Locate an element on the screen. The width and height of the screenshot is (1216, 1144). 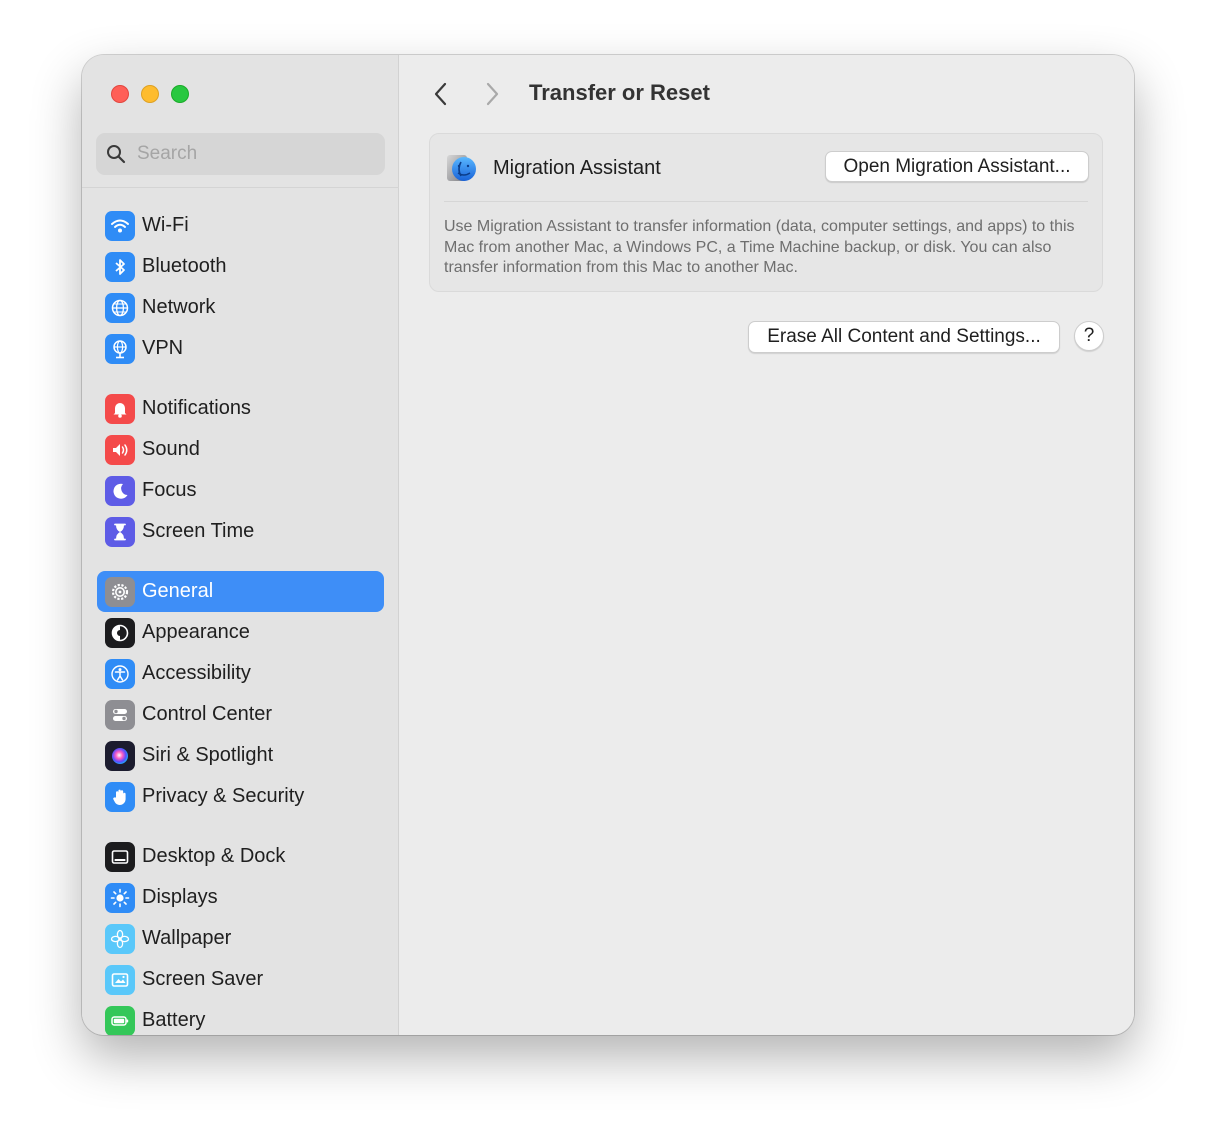
sidebar-item-control-center: Control Center is located at coordinates (240, 714).